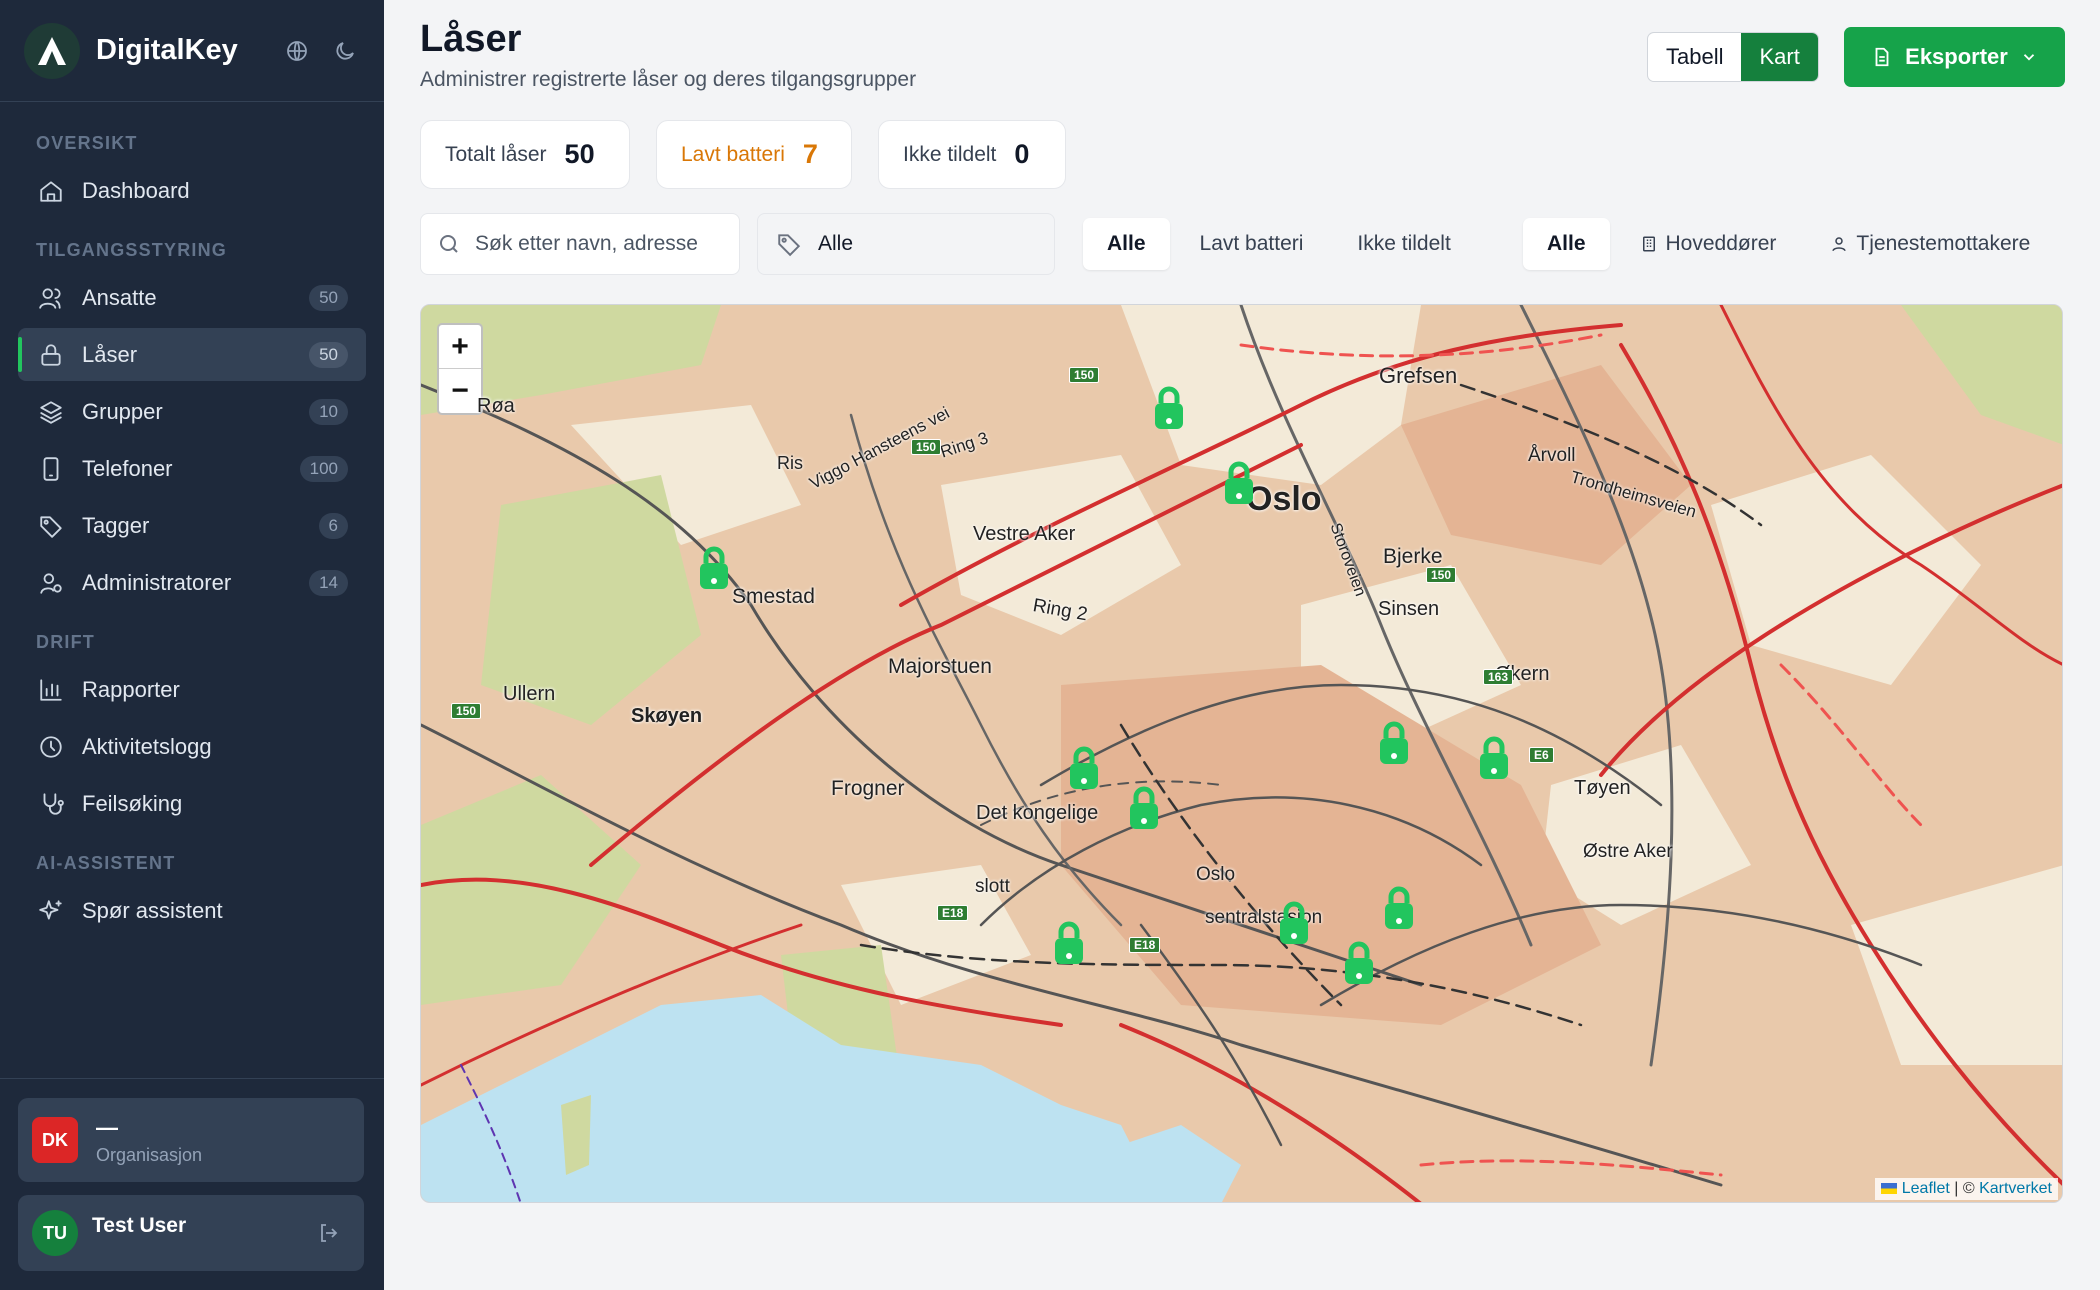 The image size is (2100, 1290). I want to click on tag-filter-select: Alle, so click(906, 244).